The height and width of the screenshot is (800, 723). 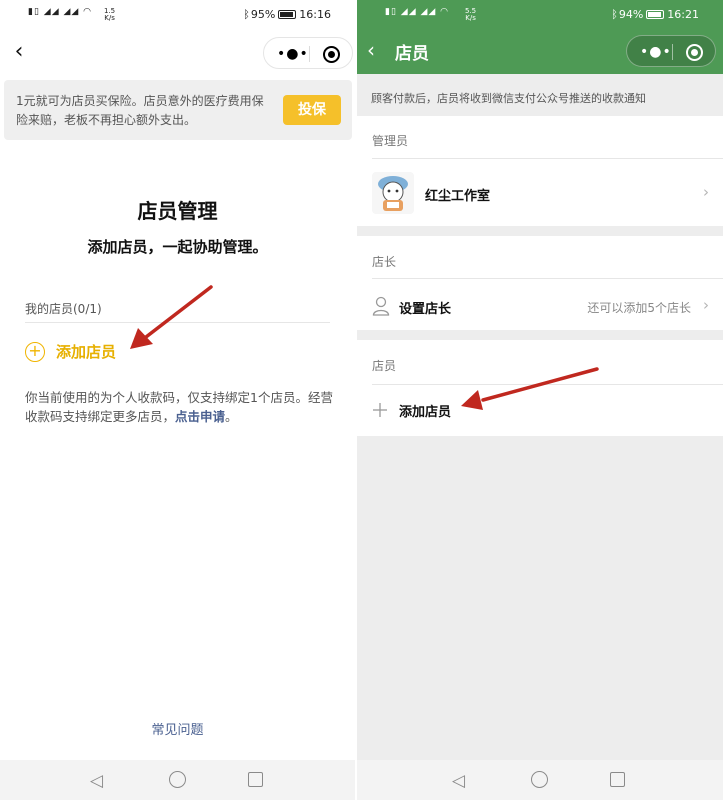 I want to click on set-manager-button: 设置店长, so click(x=425, y=307).